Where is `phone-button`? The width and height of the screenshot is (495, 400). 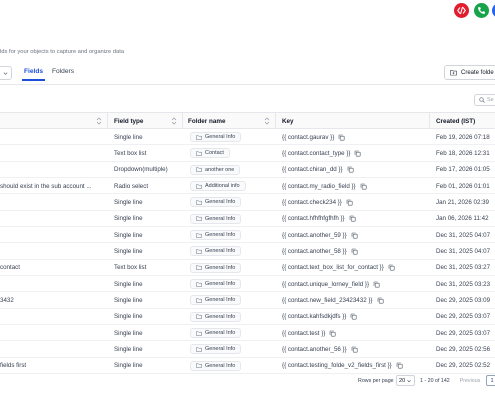 phone-button is located at coordinates (481, 10).